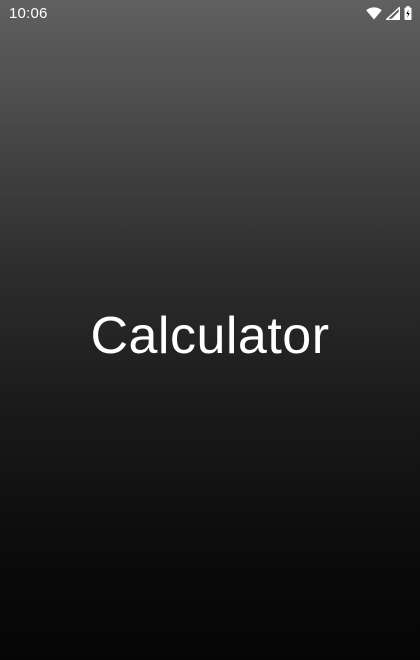  I want to click on status-bar: 10:06, so click(210, 13).